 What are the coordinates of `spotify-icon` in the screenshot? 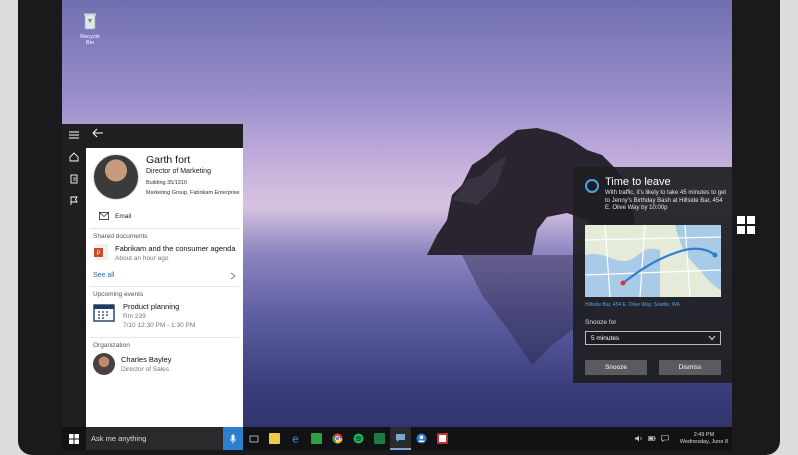 It's located at (358, 438).